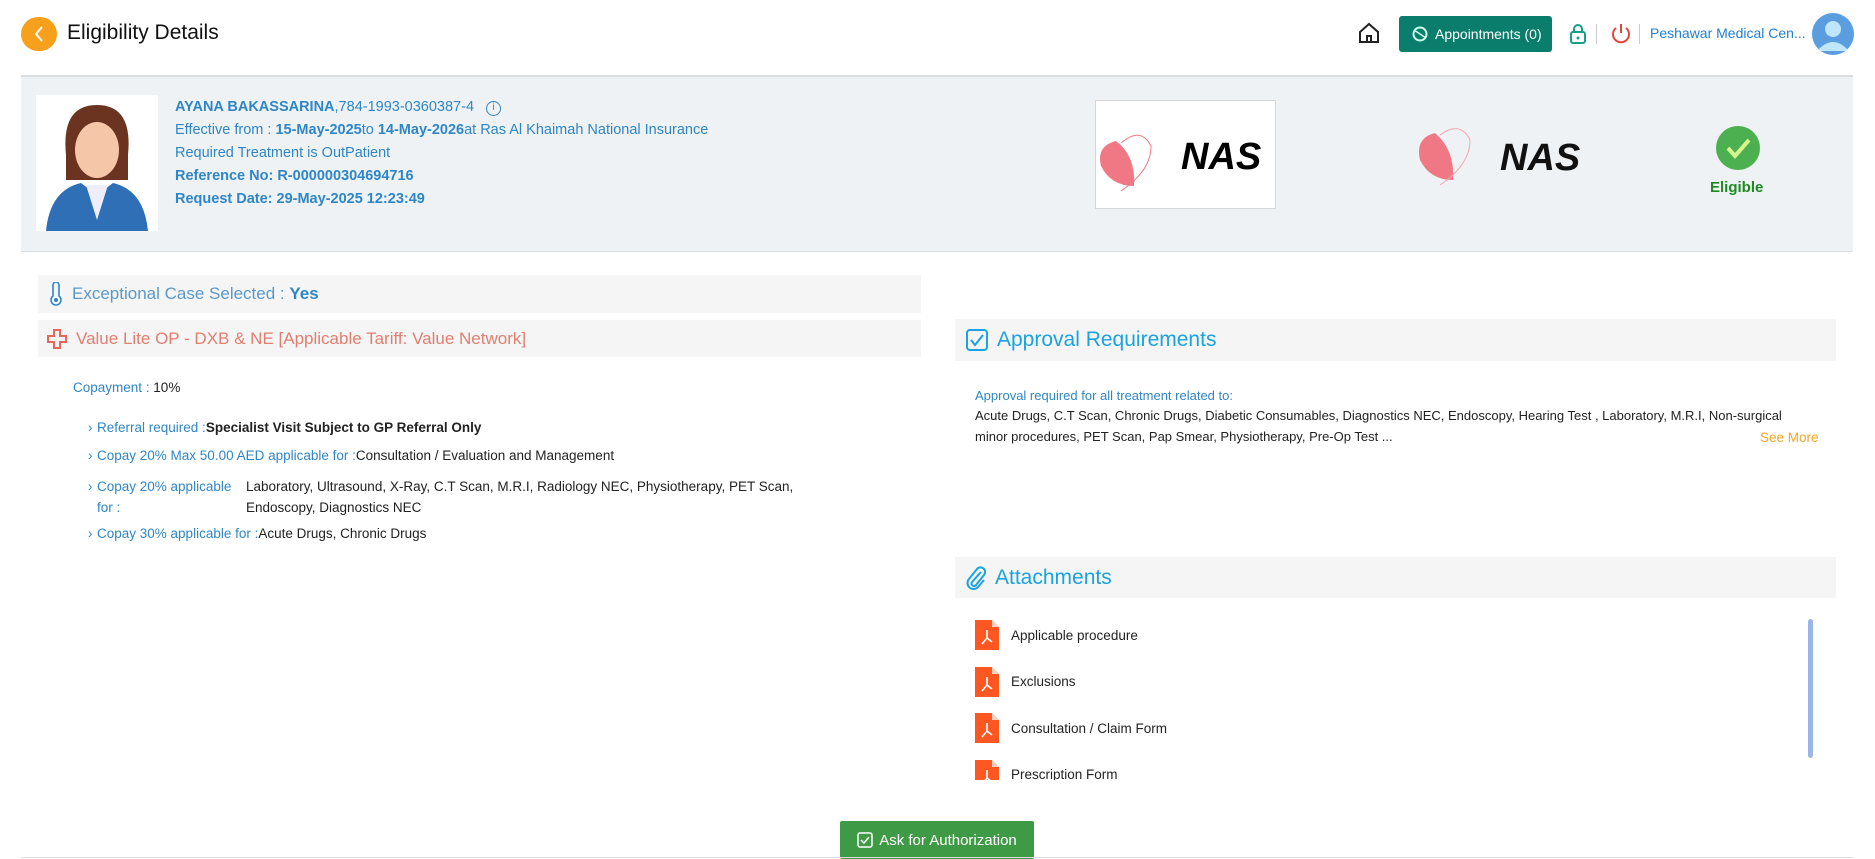 The width and height of the screenshot is (1875, 859). What do you see at coordinates (1395, 340) in the screenshot?
I see `approval-requirements-header: Approval Requirements` at bounding box center [1395, 340].